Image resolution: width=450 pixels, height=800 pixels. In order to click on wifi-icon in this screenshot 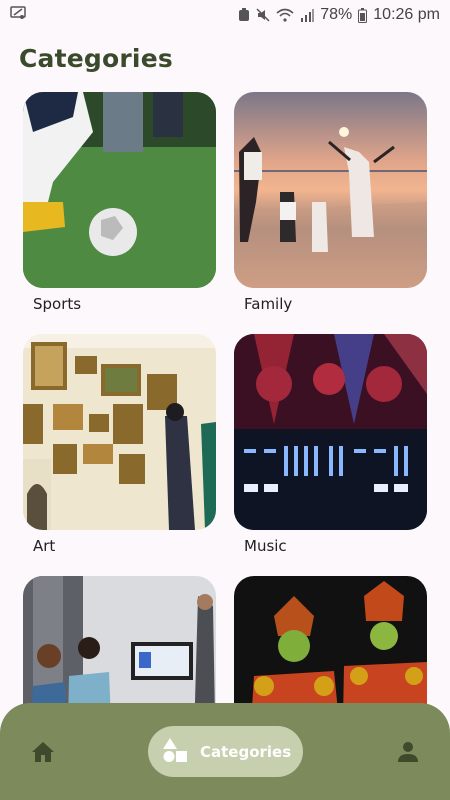, I will do `click(285, 15)`.